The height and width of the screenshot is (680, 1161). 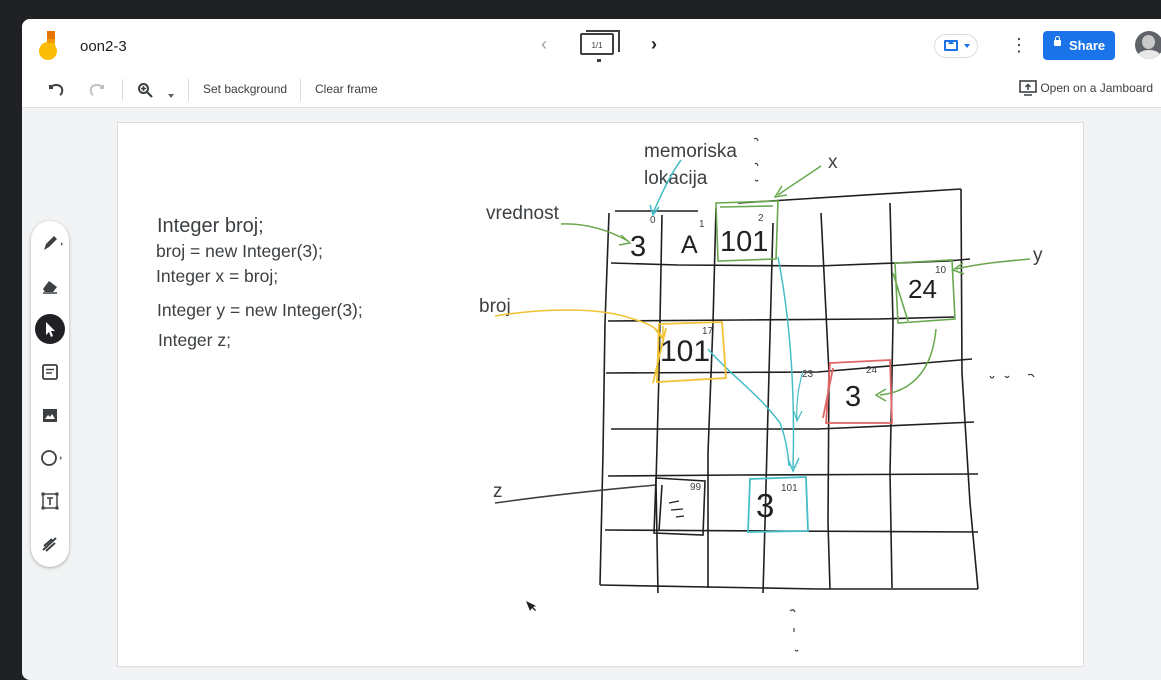 What do you see at coordinates (956, 46) in the screenshot?
I see `present-button` at bounding box center [956, 46].